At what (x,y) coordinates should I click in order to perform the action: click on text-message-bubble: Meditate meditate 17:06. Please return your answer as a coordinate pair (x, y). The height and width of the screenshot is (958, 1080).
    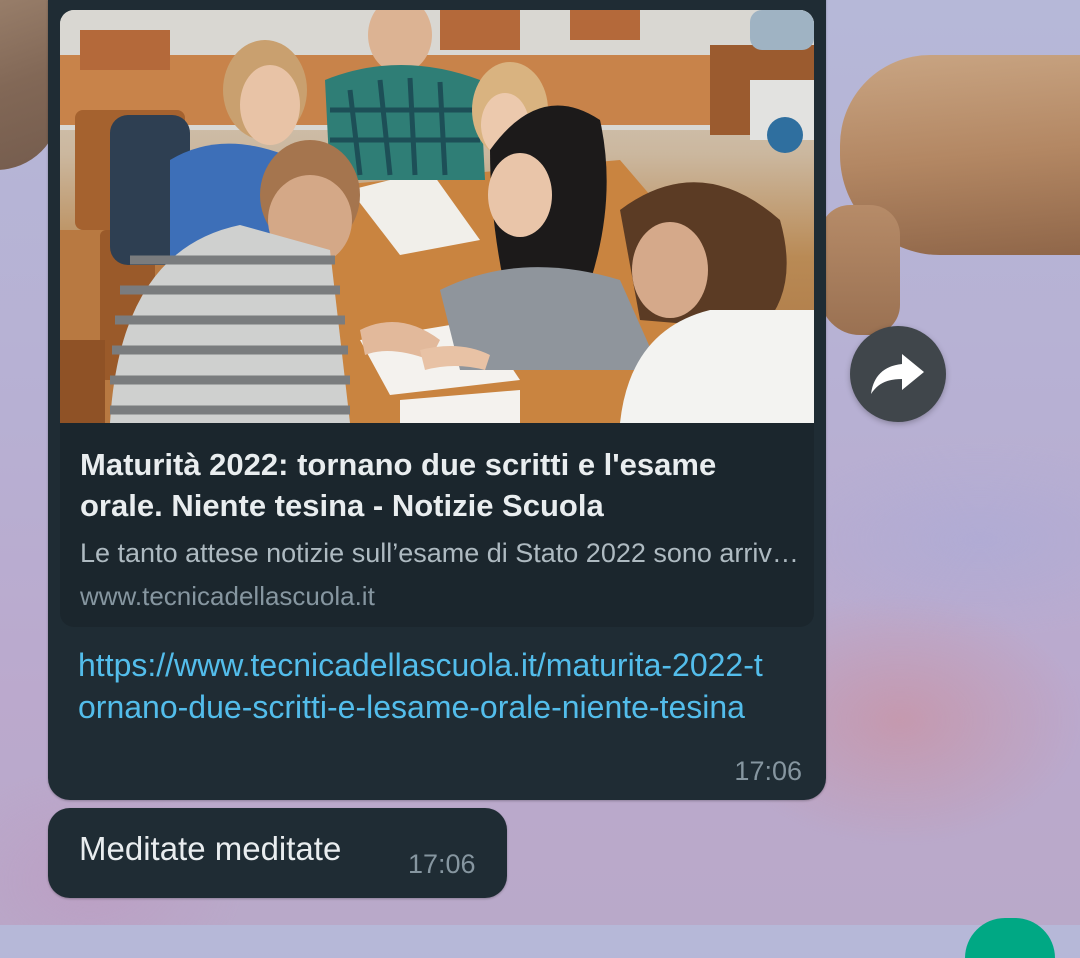
    Looking at the image, I should click on (277, 853).